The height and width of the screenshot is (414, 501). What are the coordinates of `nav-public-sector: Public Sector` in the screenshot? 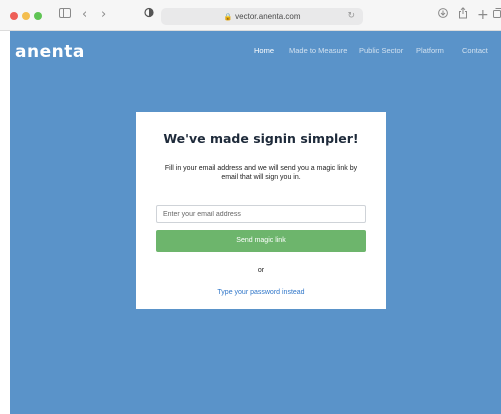 It's located at (381, 51).